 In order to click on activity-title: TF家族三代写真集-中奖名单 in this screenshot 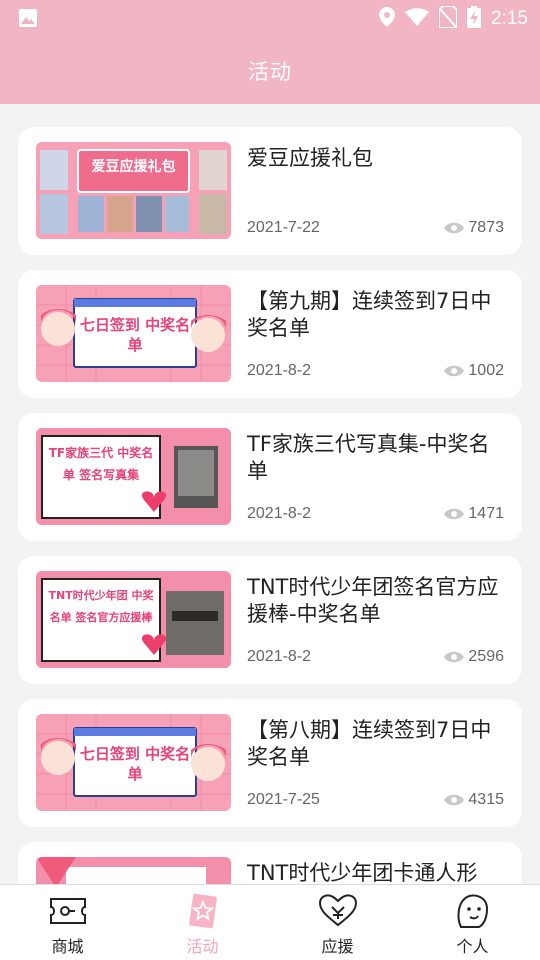, I will do `click(368, 457)`.